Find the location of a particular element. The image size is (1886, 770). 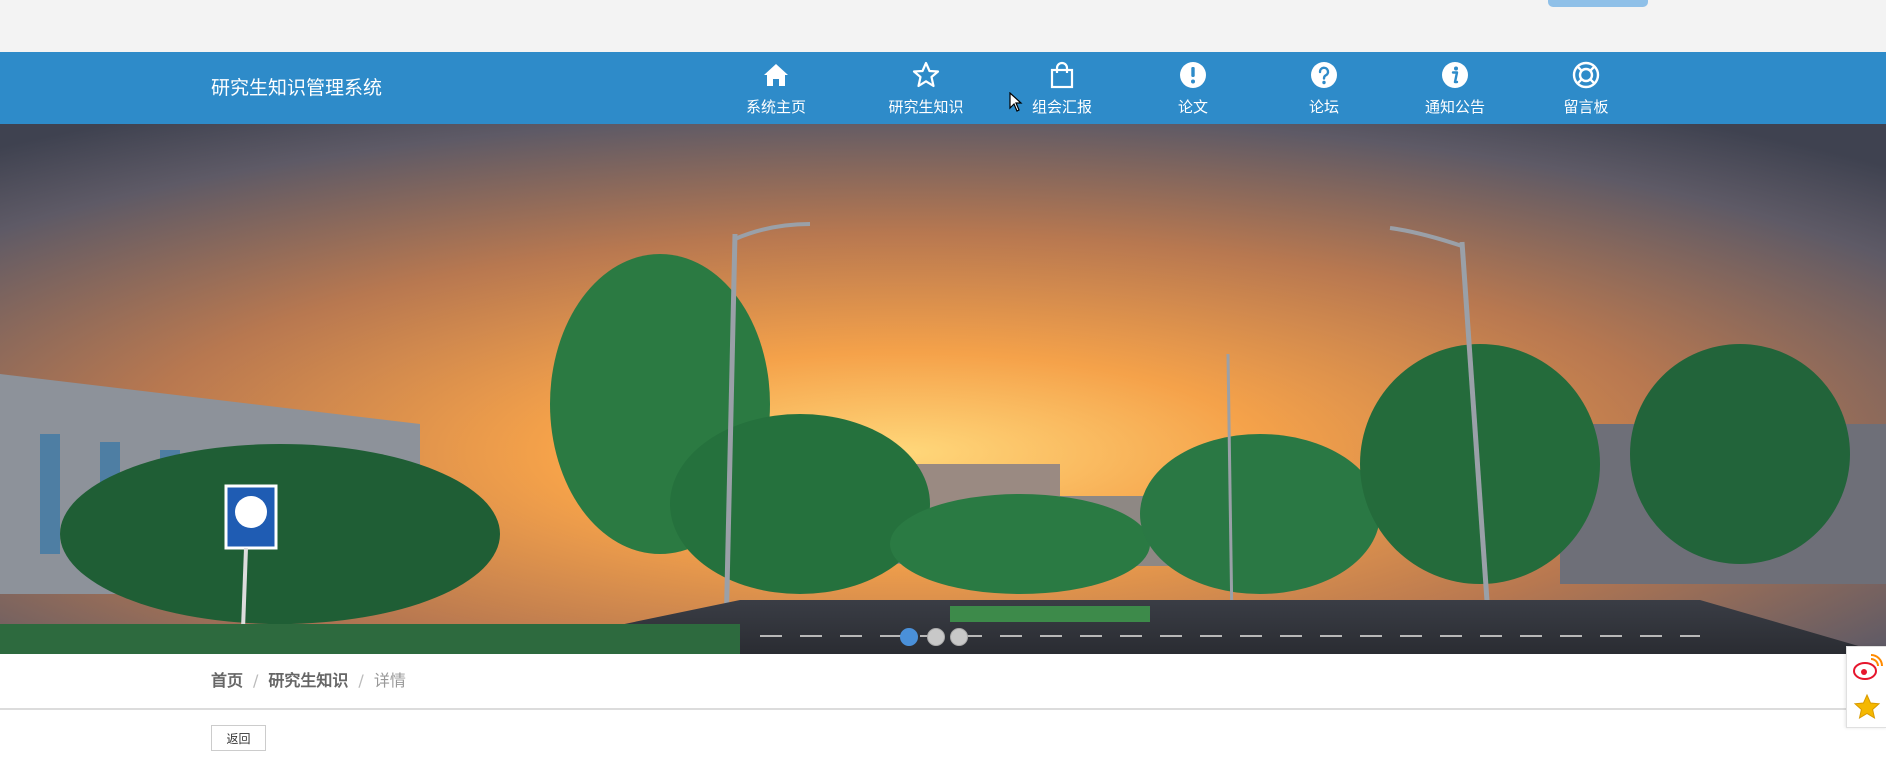

nav-item-papers: 论文 is located at coordinates (1193, 90).